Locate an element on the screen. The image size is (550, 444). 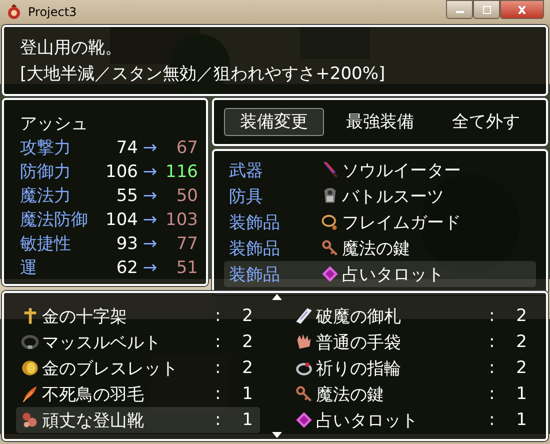
slot-row: 装飾品 占いタロット is located at coordinates (380, 274).